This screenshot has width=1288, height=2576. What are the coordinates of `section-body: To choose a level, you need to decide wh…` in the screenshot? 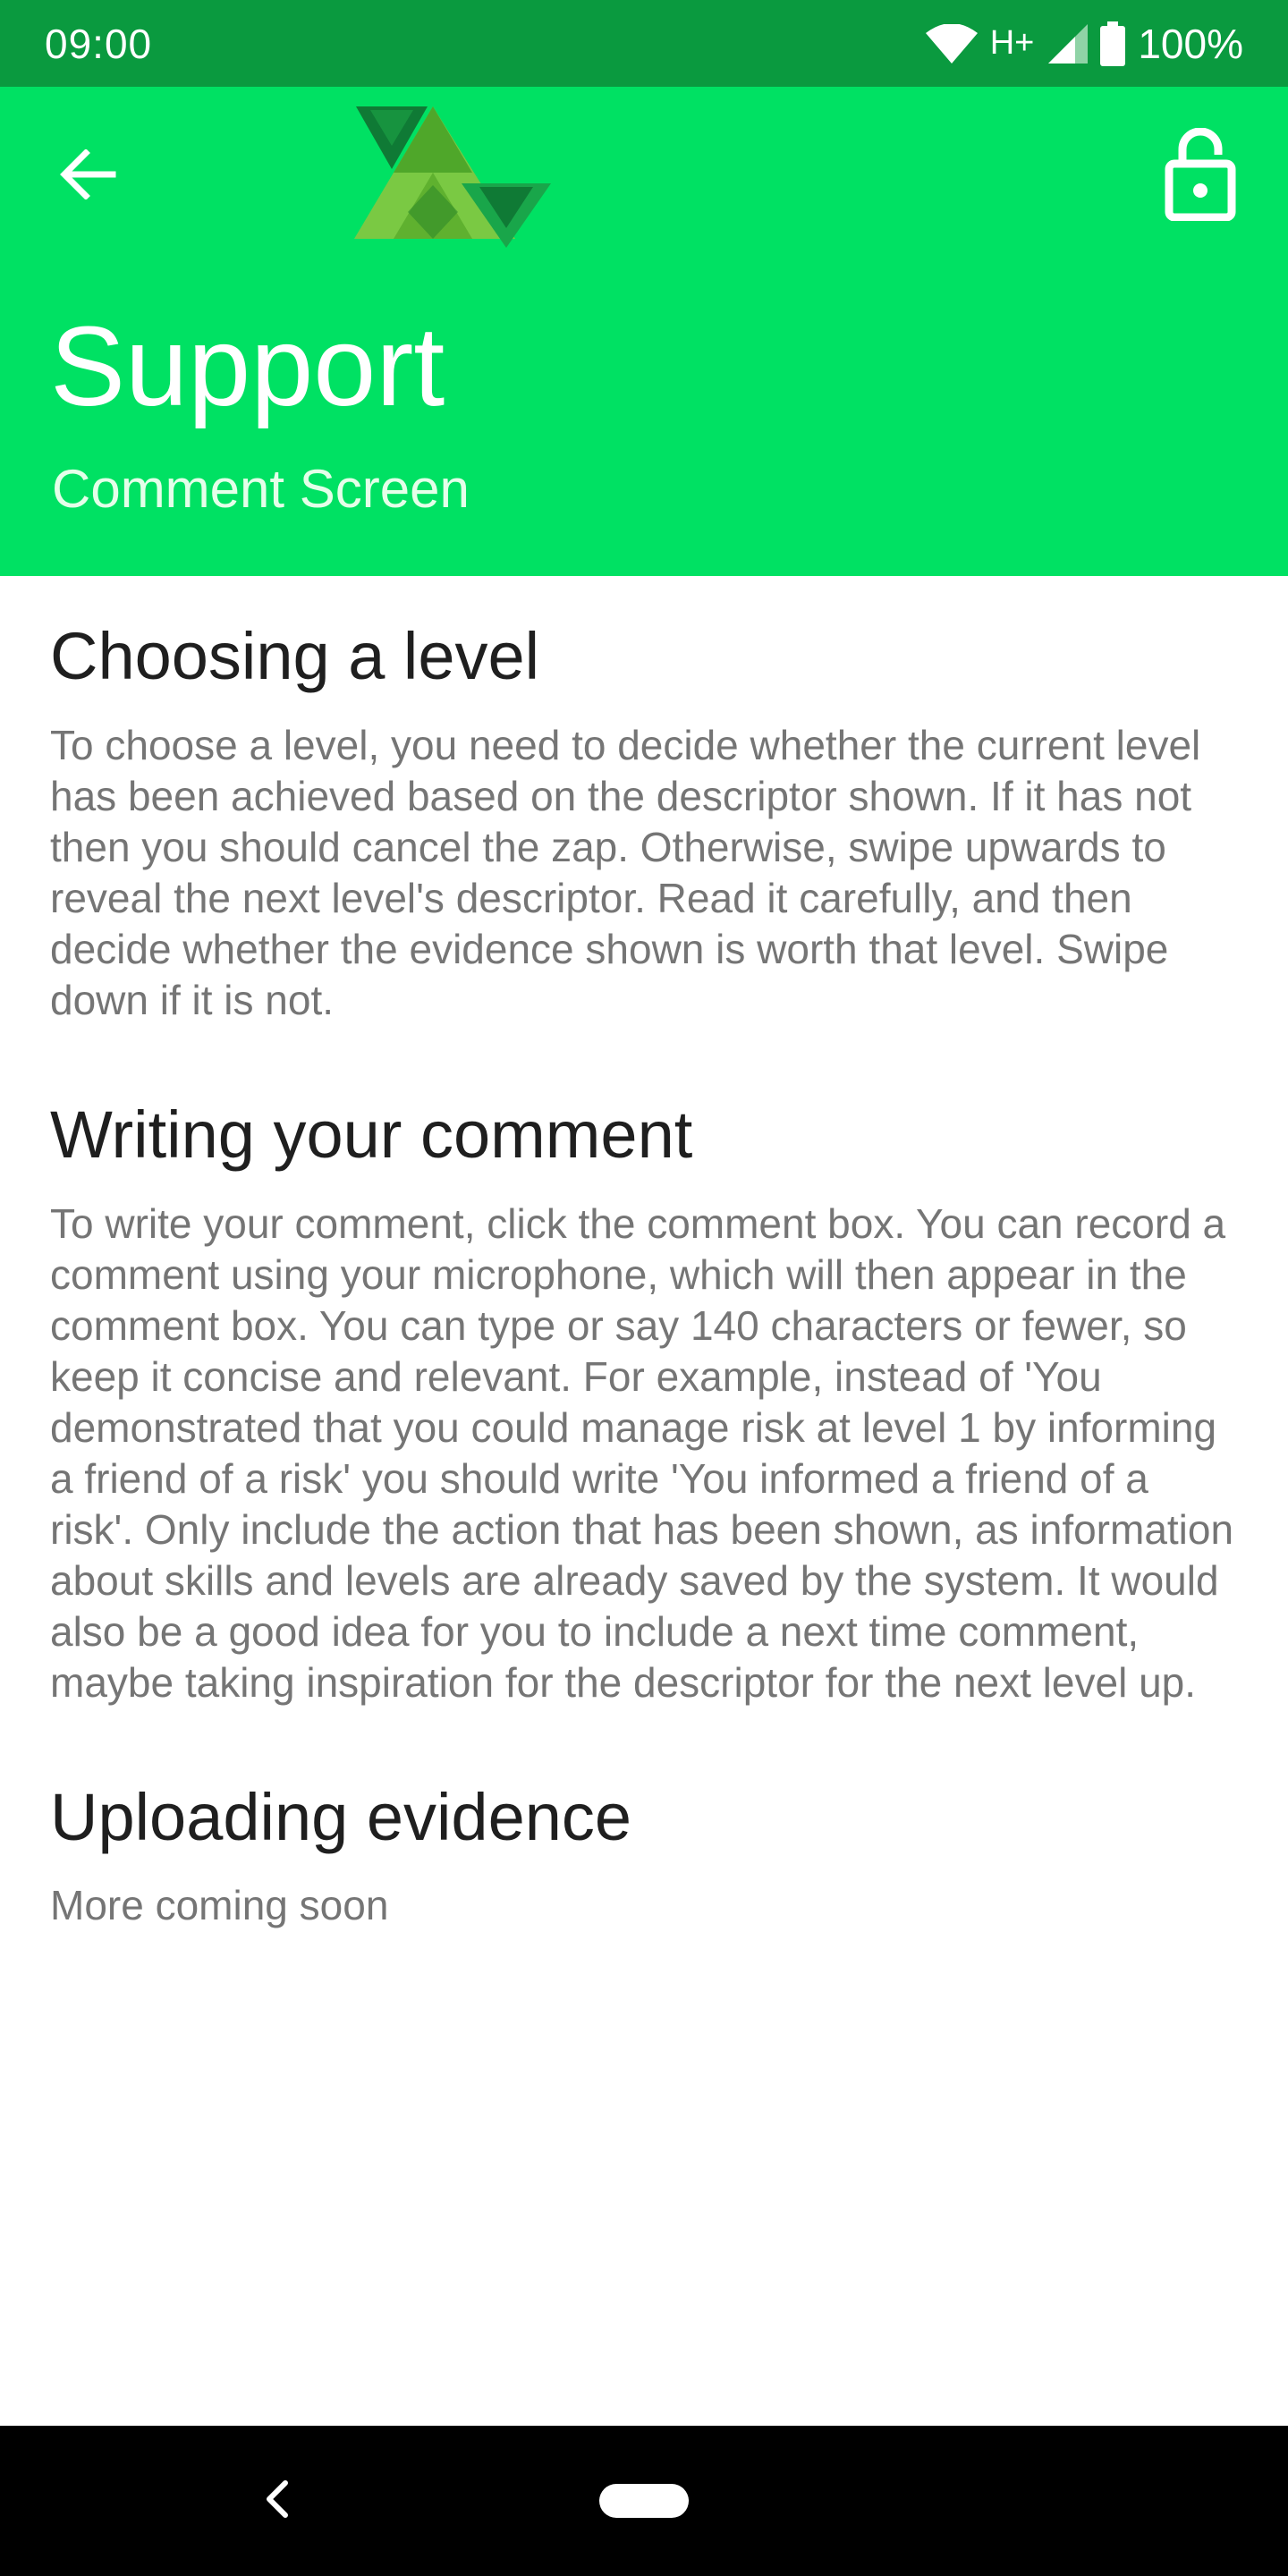 It's located at (625, 872).